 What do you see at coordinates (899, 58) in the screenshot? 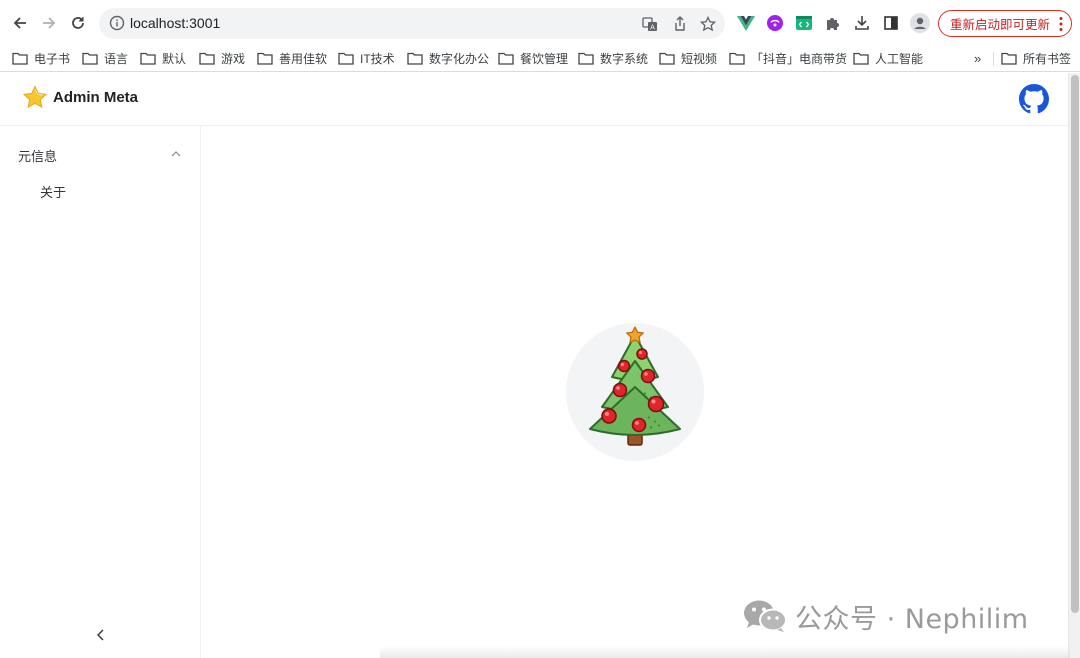
I see `bookmark-label: 人工智能` at bounding box center [899, 58].